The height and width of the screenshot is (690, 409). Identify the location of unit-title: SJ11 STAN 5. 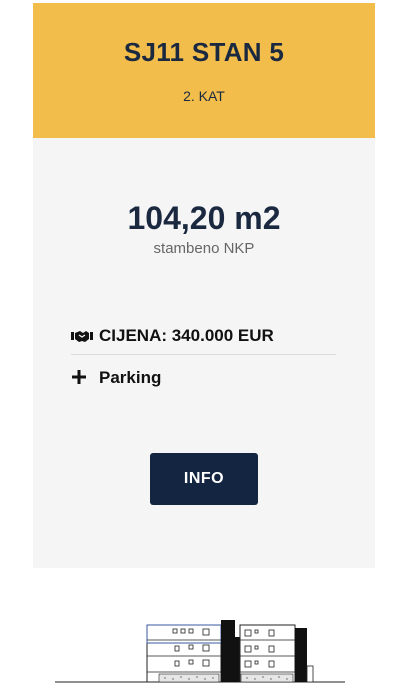
(204, 52).